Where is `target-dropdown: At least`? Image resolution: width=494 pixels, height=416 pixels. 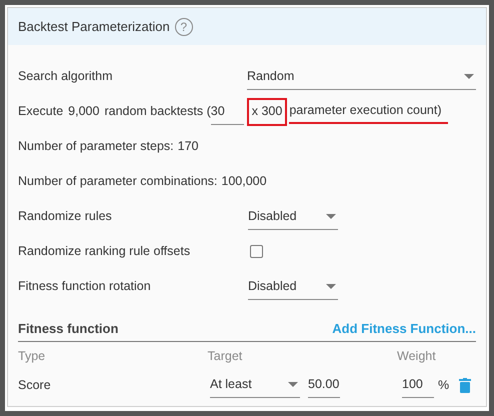 target-dropdown: At least is located at coordinates (255, 385).